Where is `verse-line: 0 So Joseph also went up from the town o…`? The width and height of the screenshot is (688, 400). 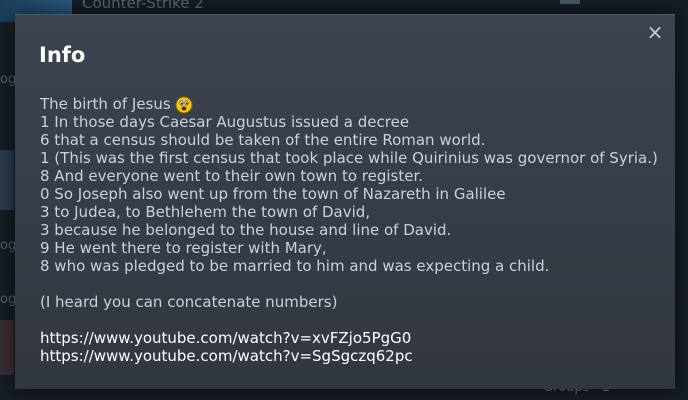 verse-line: 0 So Joseph also went up from the town o… is located at coordinates (273, 194).